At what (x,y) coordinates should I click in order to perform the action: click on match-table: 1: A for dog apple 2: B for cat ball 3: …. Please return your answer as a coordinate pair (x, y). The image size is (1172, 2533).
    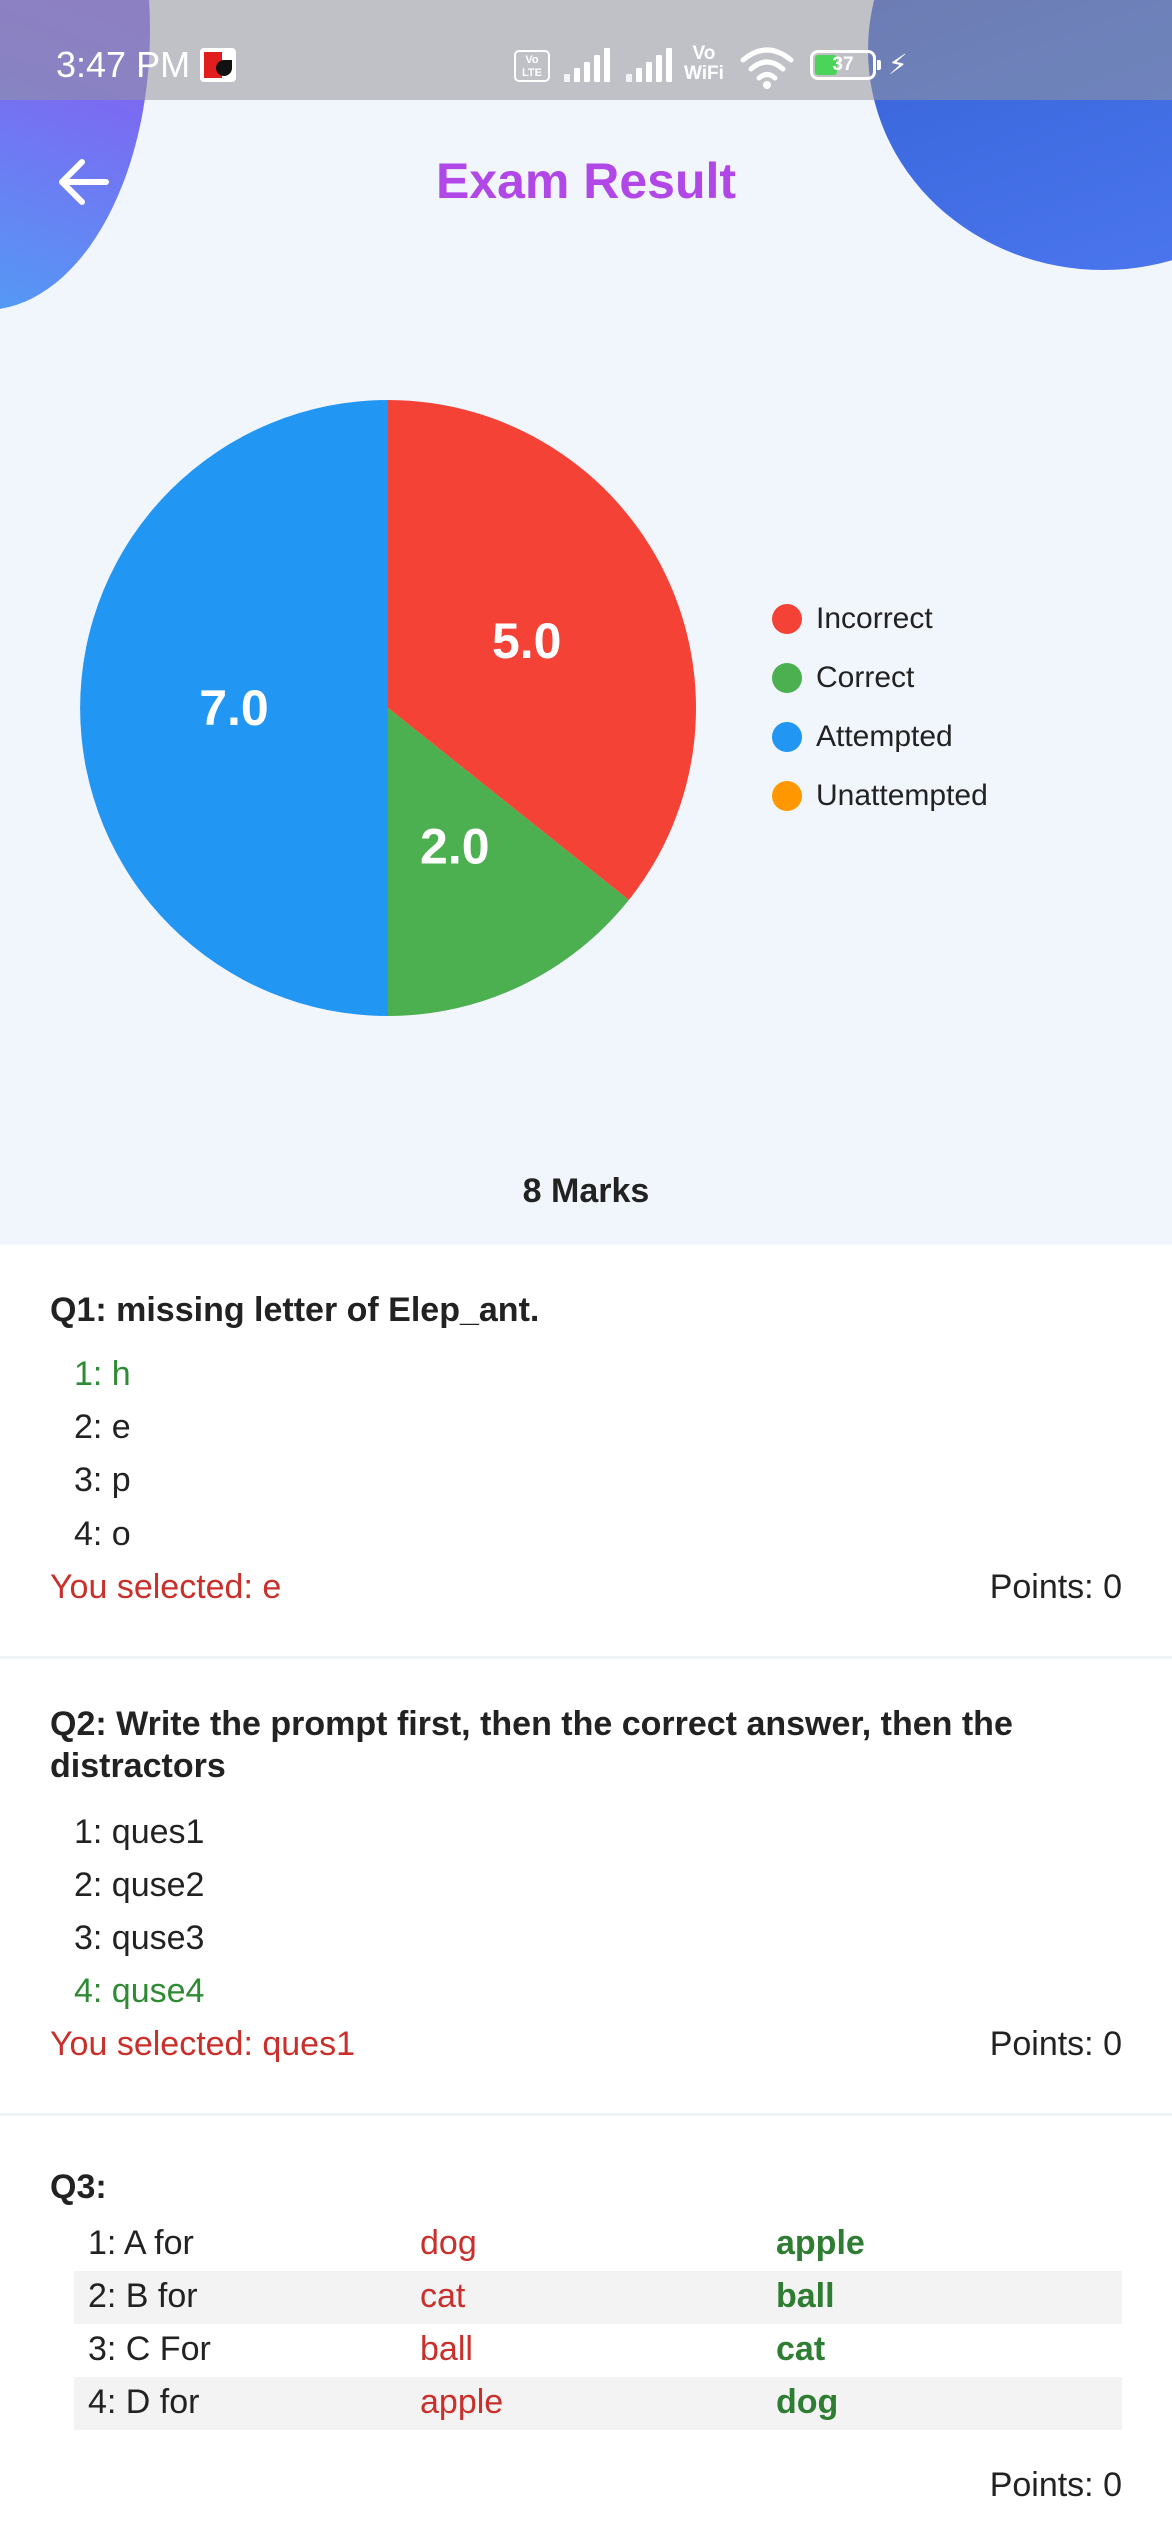
    Looking at the image, I should click on (598, 2324).